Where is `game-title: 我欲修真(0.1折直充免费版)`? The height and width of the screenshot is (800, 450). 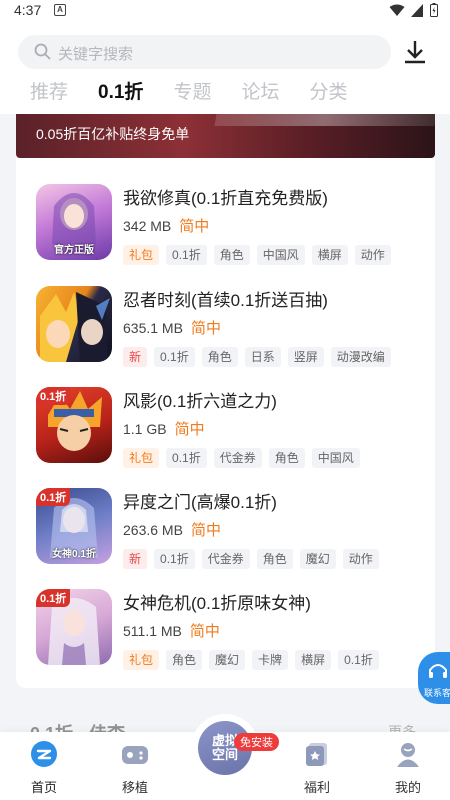 game-title: 我欲修真(0.1折直充免费版) is located at coordinates (225, 196).